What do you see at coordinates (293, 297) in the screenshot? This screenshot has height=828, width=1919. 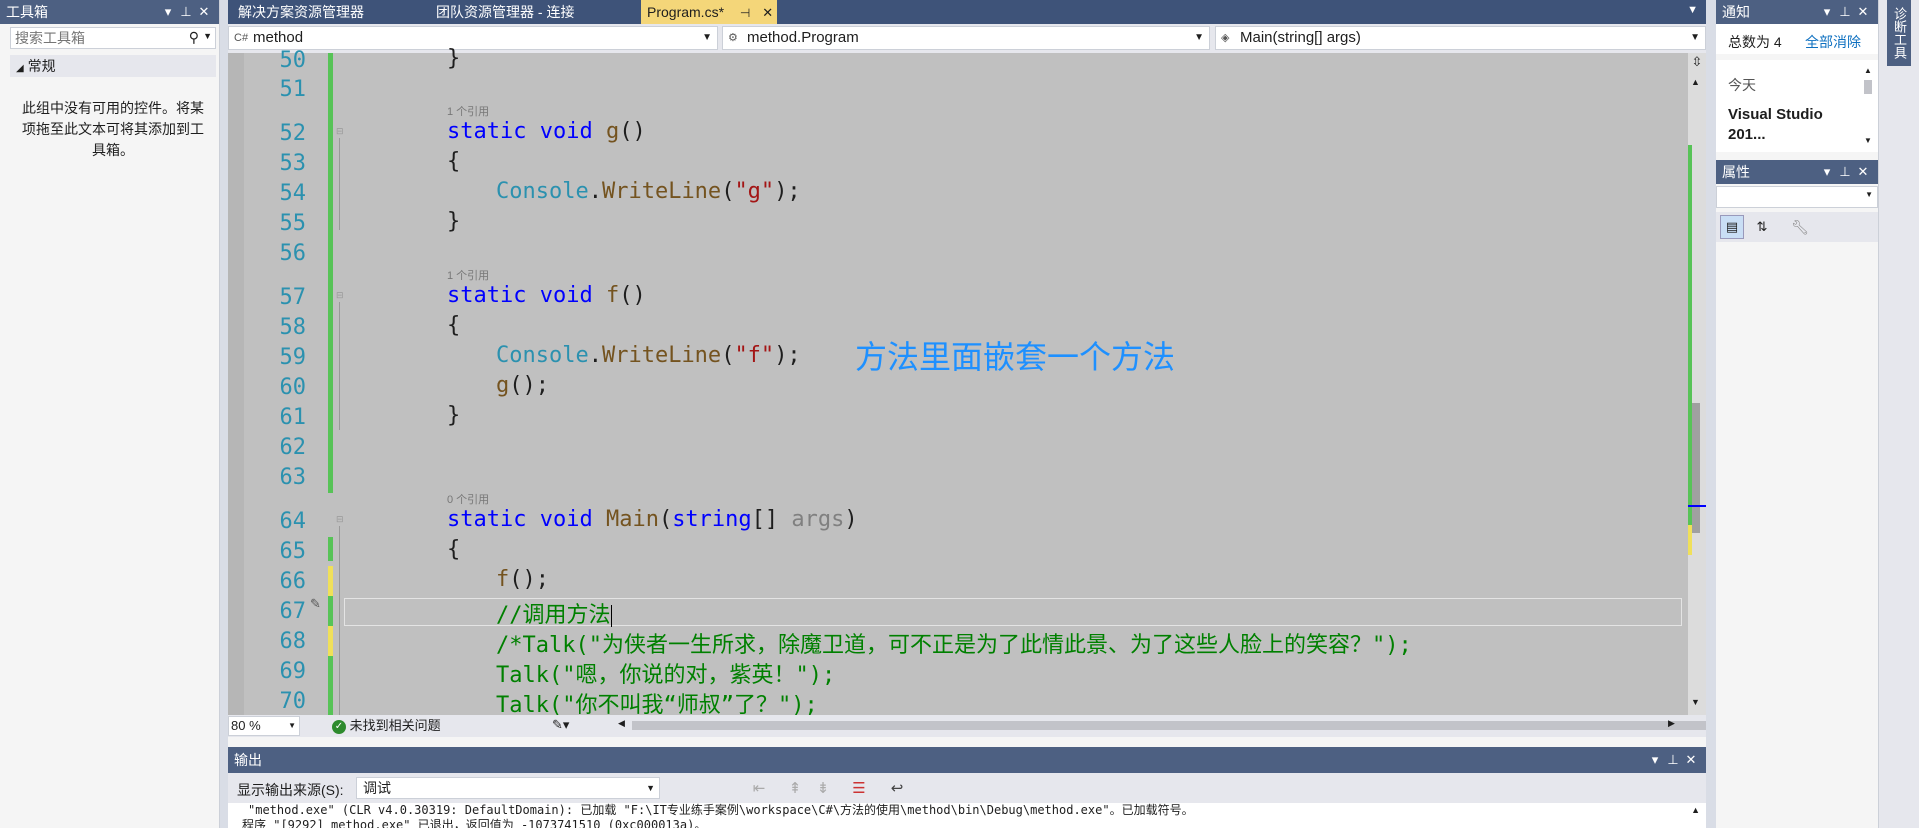 I see `line-number: 57` at bounding box center [293, 297].